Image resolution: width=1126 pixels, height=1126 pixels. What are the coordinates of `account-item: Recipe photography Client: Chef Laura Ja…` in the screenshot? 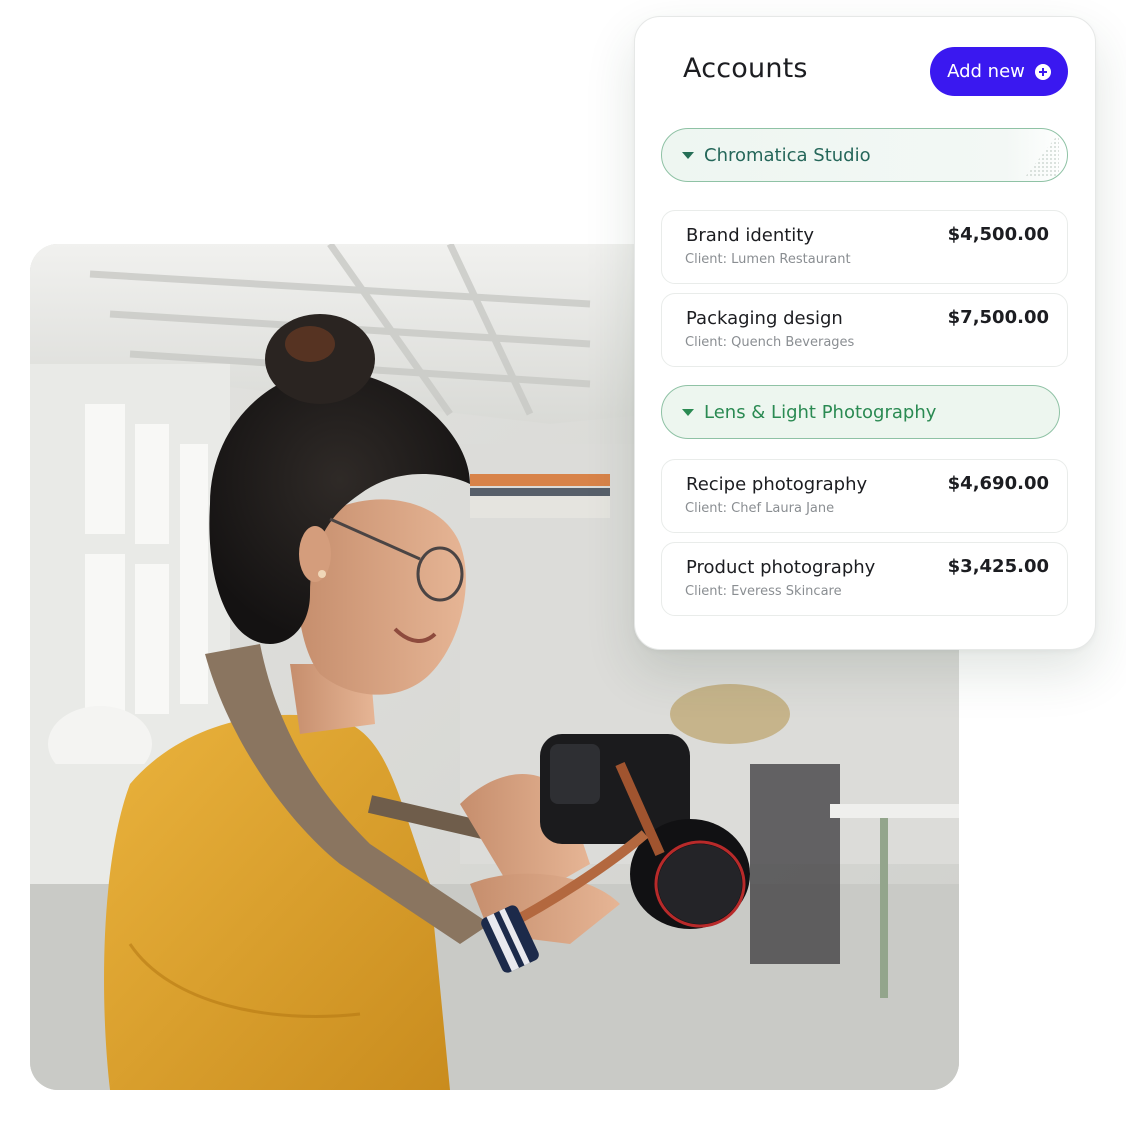 It's located at (864, 496).